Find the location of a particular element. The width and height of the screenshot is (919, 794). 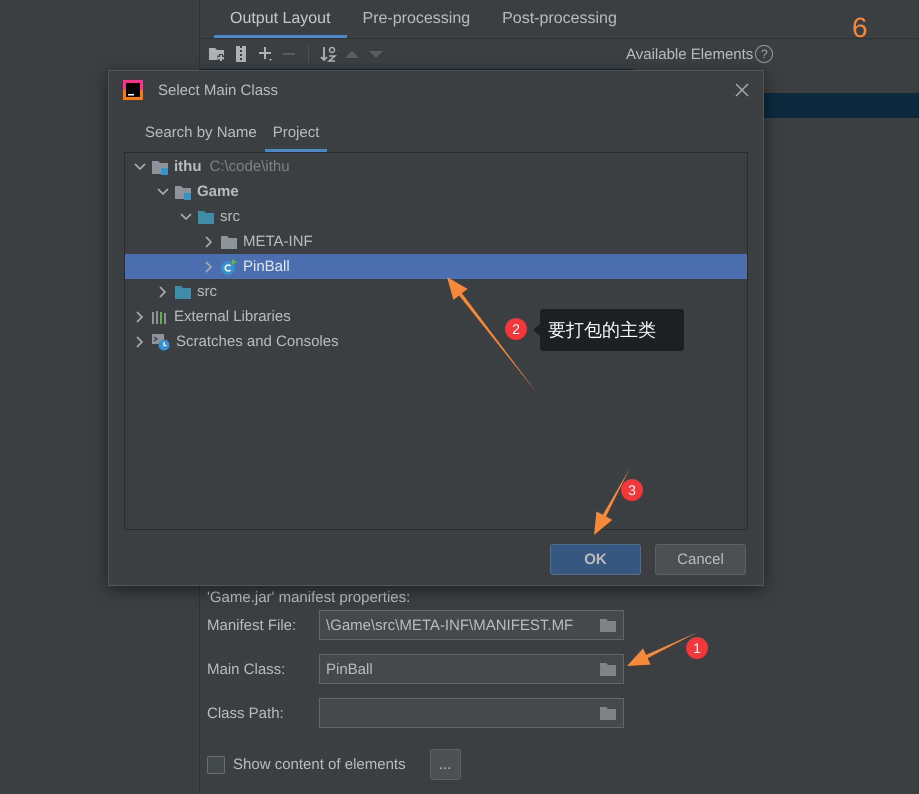

libraries-icon is located at coordinates (160, 316).